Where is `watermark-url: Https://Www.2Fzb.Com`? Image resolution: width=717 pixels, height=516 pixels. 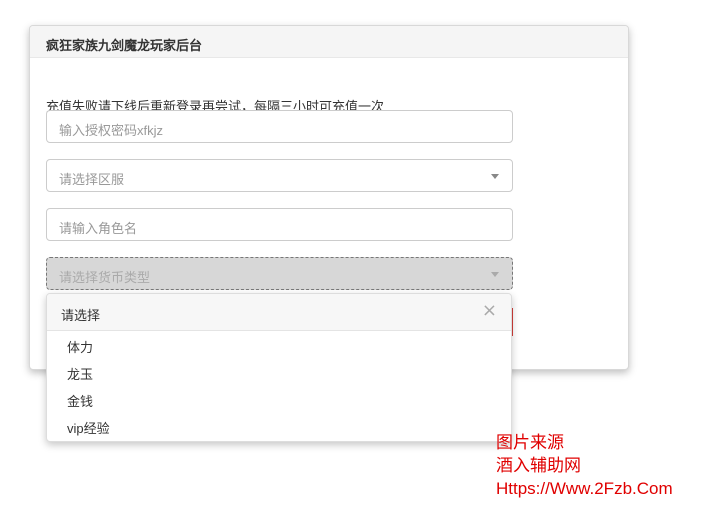
watermark-url: Https://Www.2Fzb.Com is located at coordinates (584, 488).